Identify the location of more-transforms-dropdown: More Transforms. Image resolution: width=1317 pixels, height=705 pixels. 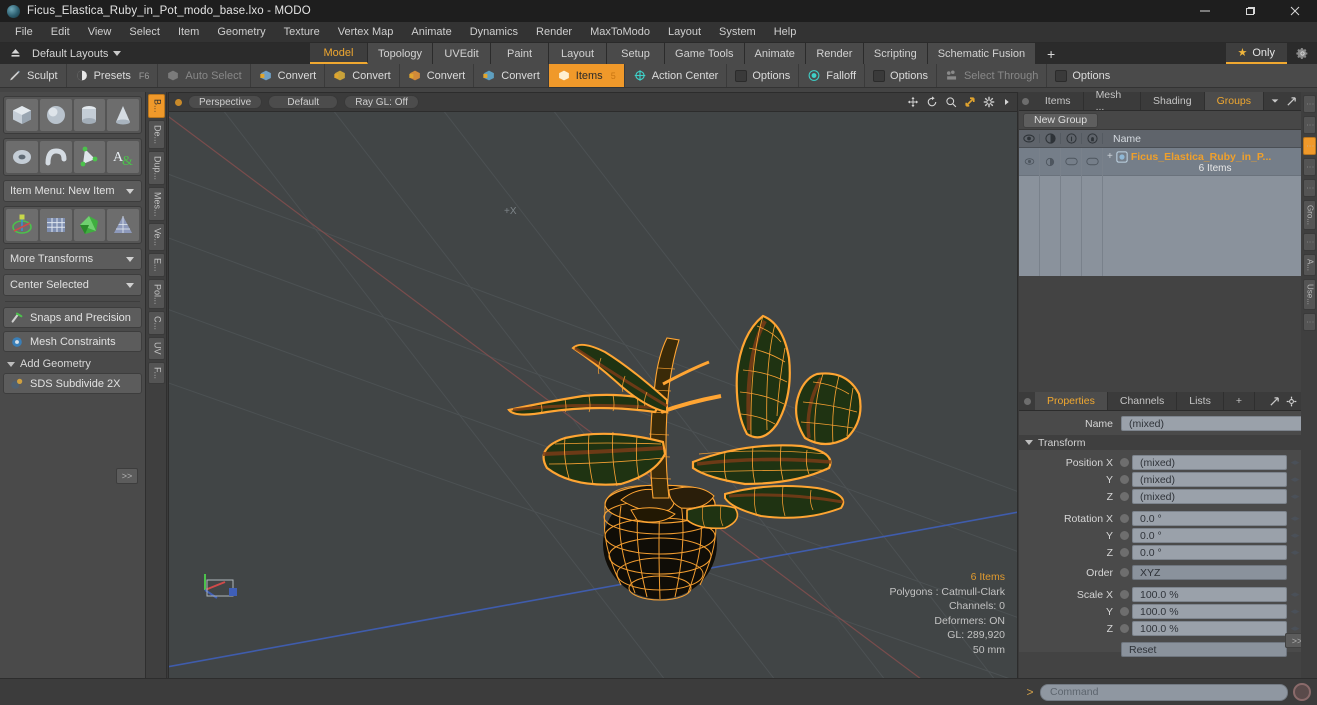
(72, 259).